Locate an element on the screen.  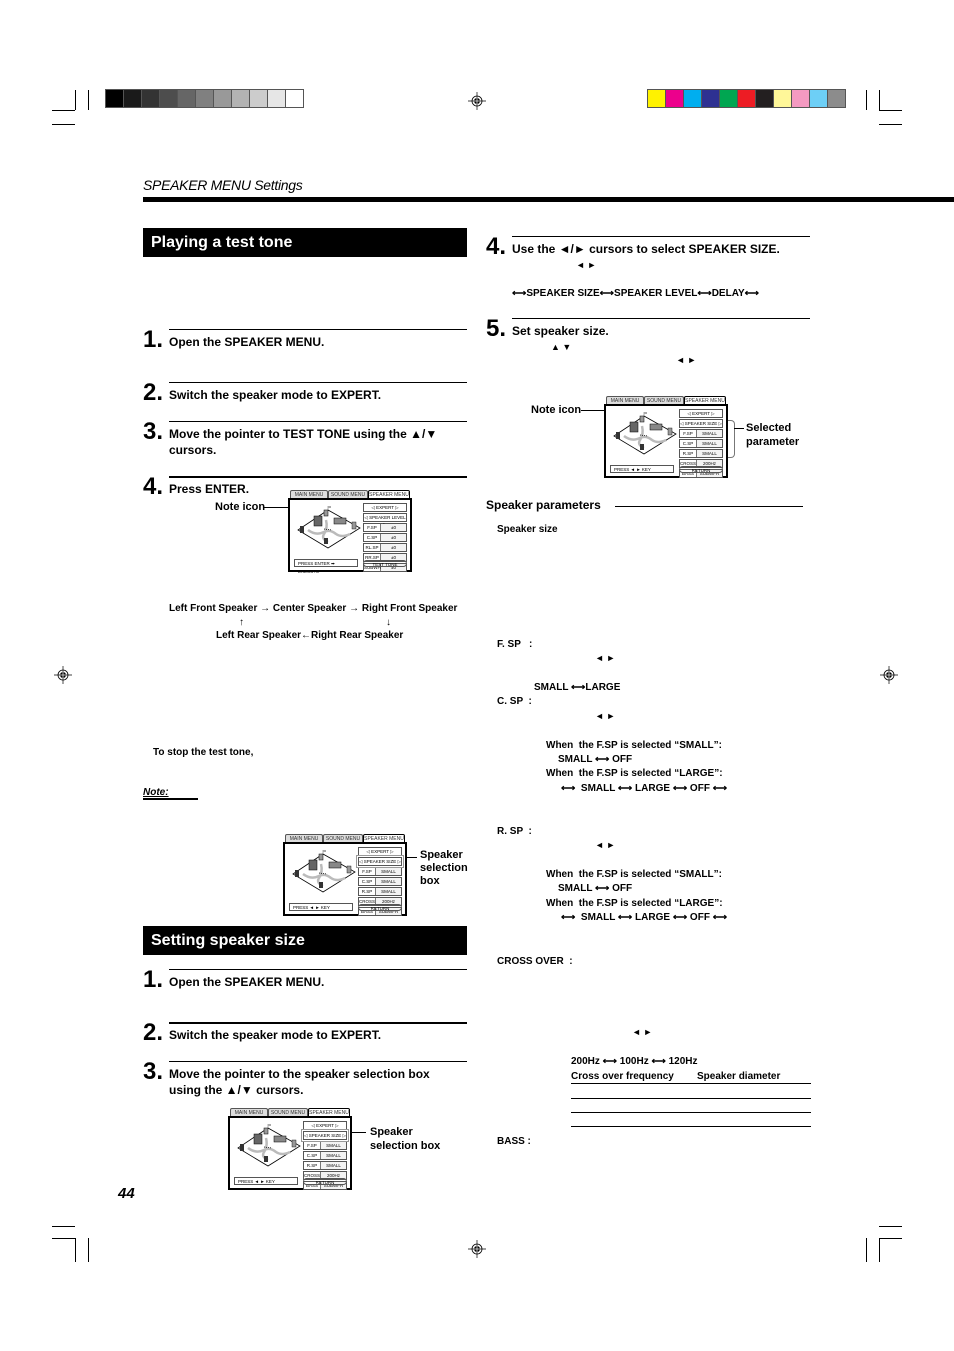
menu-row: C.SP ±0 is located at coordinates (385, 537).